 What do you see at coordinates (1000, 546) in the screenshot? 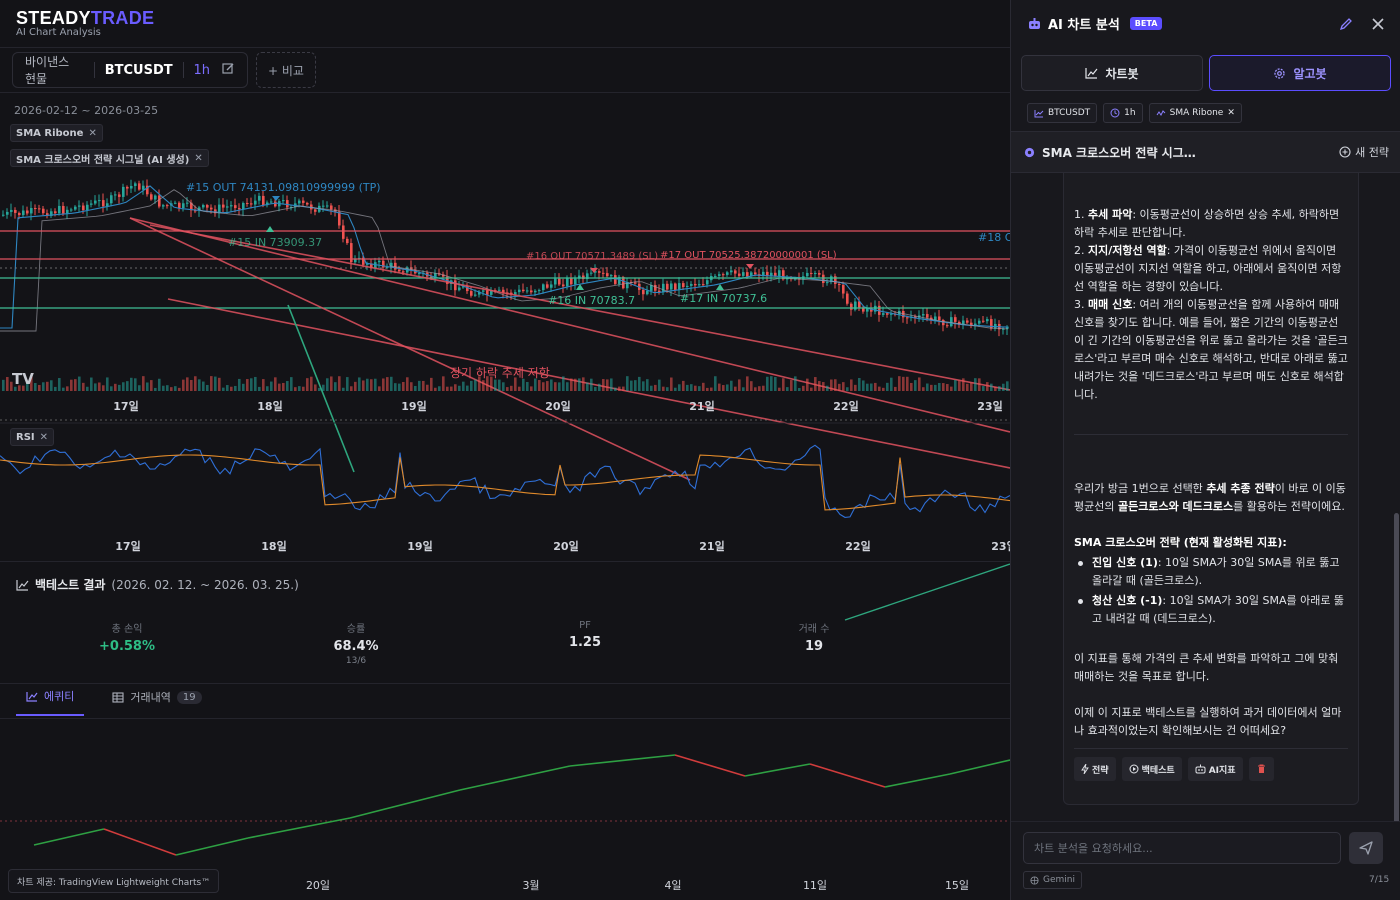
I see `x-tick-label: 23일` at bounding box center [1000, 546].